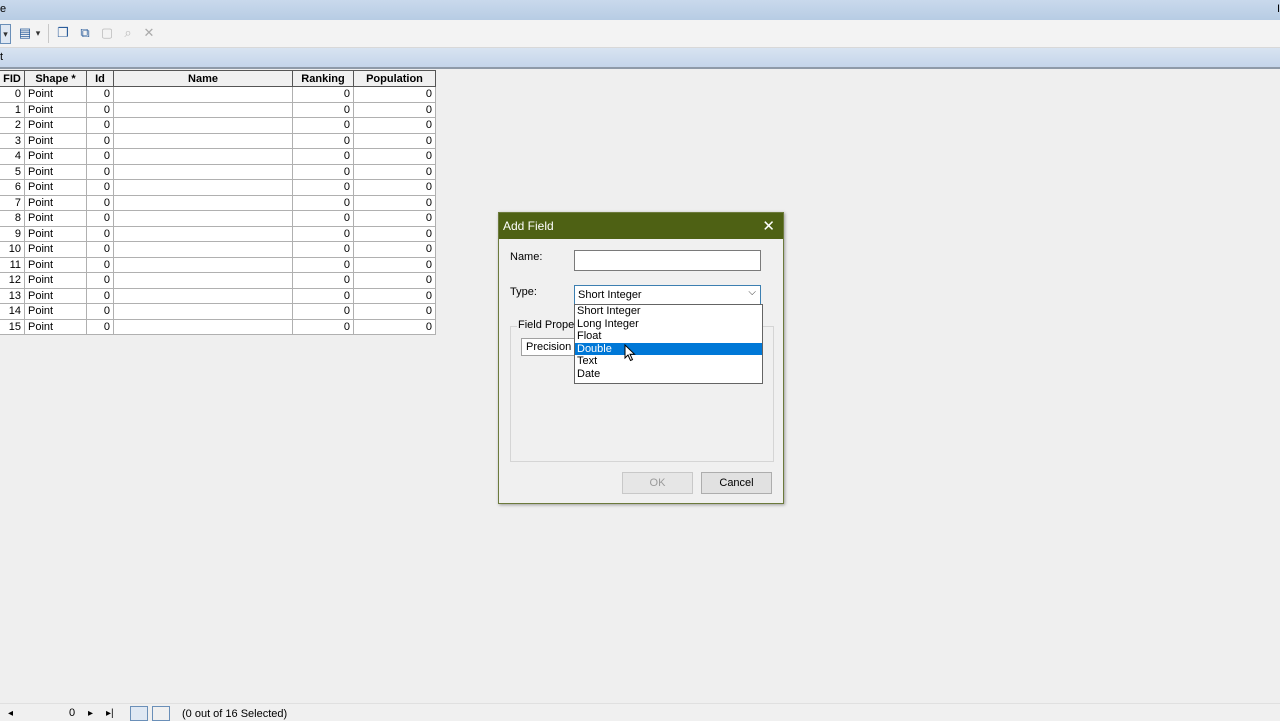 Image resolution: width=1280 pixels, height=721 pixels. What do you see at coordinates (149, 33) in the screenshot?
I see `delete-selected-icon: ✕` at bounding box center [149, 33].